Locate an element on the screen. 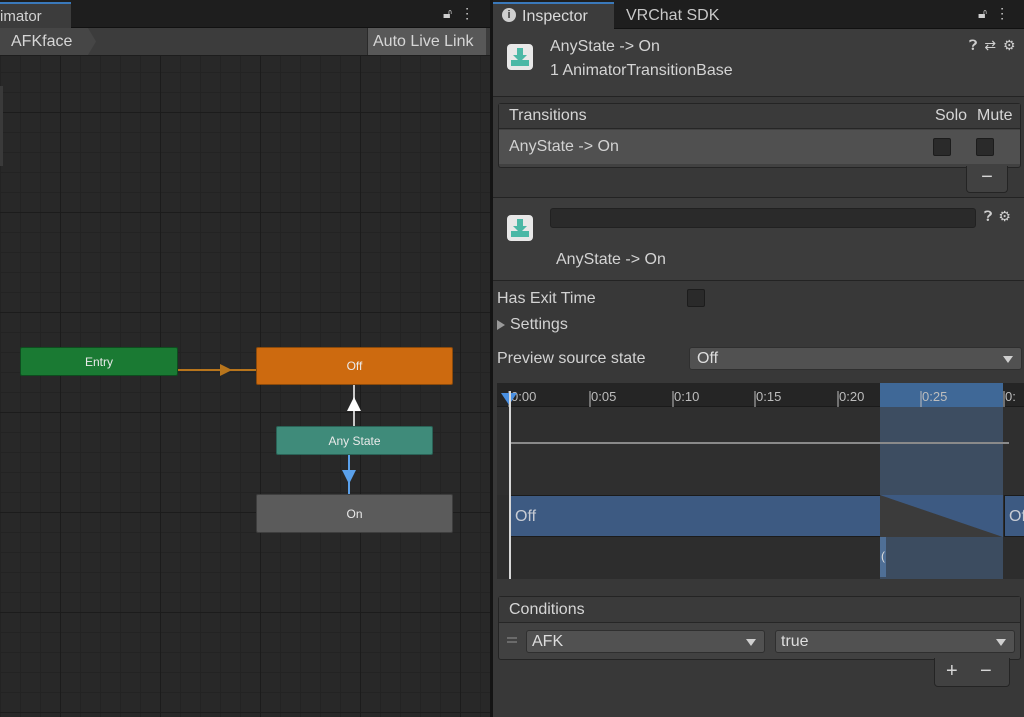  transitions-list-header: Transitions Solo Mute is located at coordinates (759, 116).